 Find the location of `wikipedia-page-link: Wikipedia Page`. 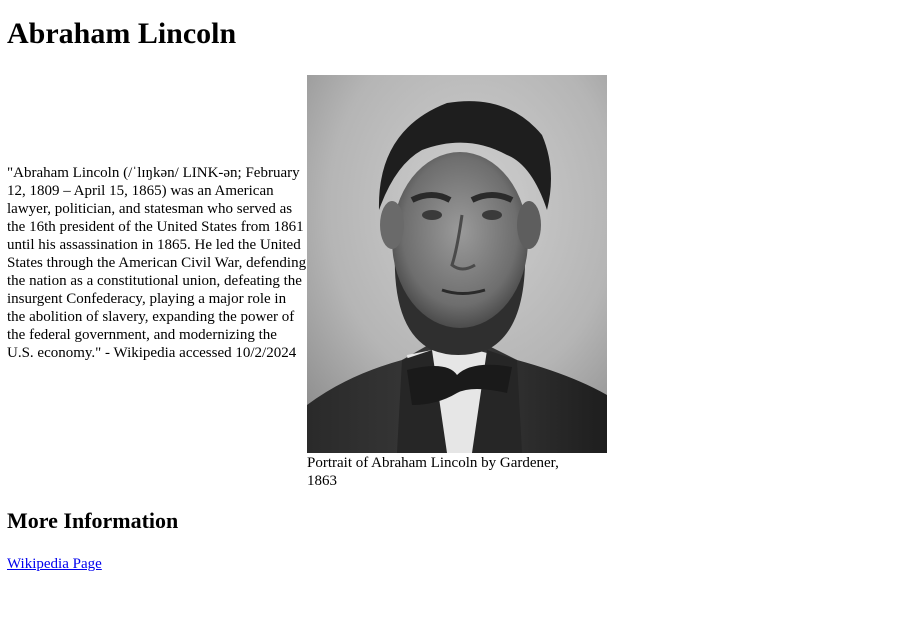

wikipedia-page-link: Wikipedia Page is located at coordinates (54, 564).